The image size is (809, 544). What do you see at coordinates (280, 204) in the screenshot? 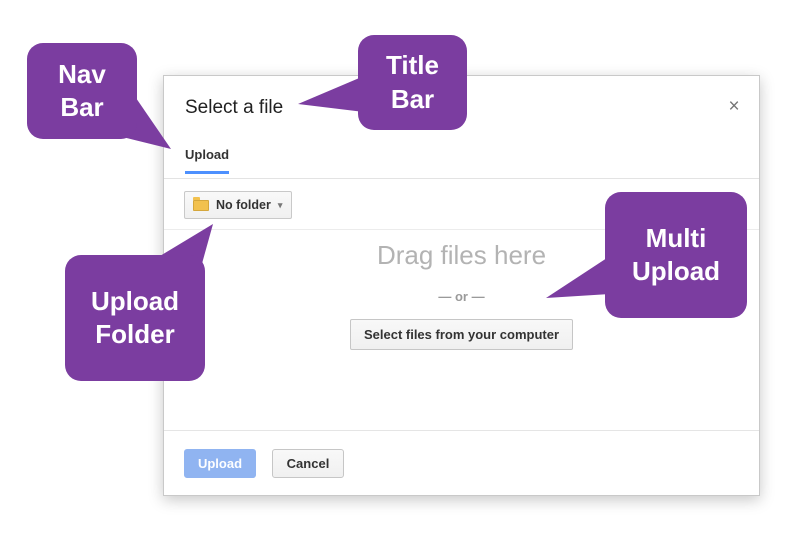
I see `chevron-down-icon: ▾` at bounding box center [280, 204].